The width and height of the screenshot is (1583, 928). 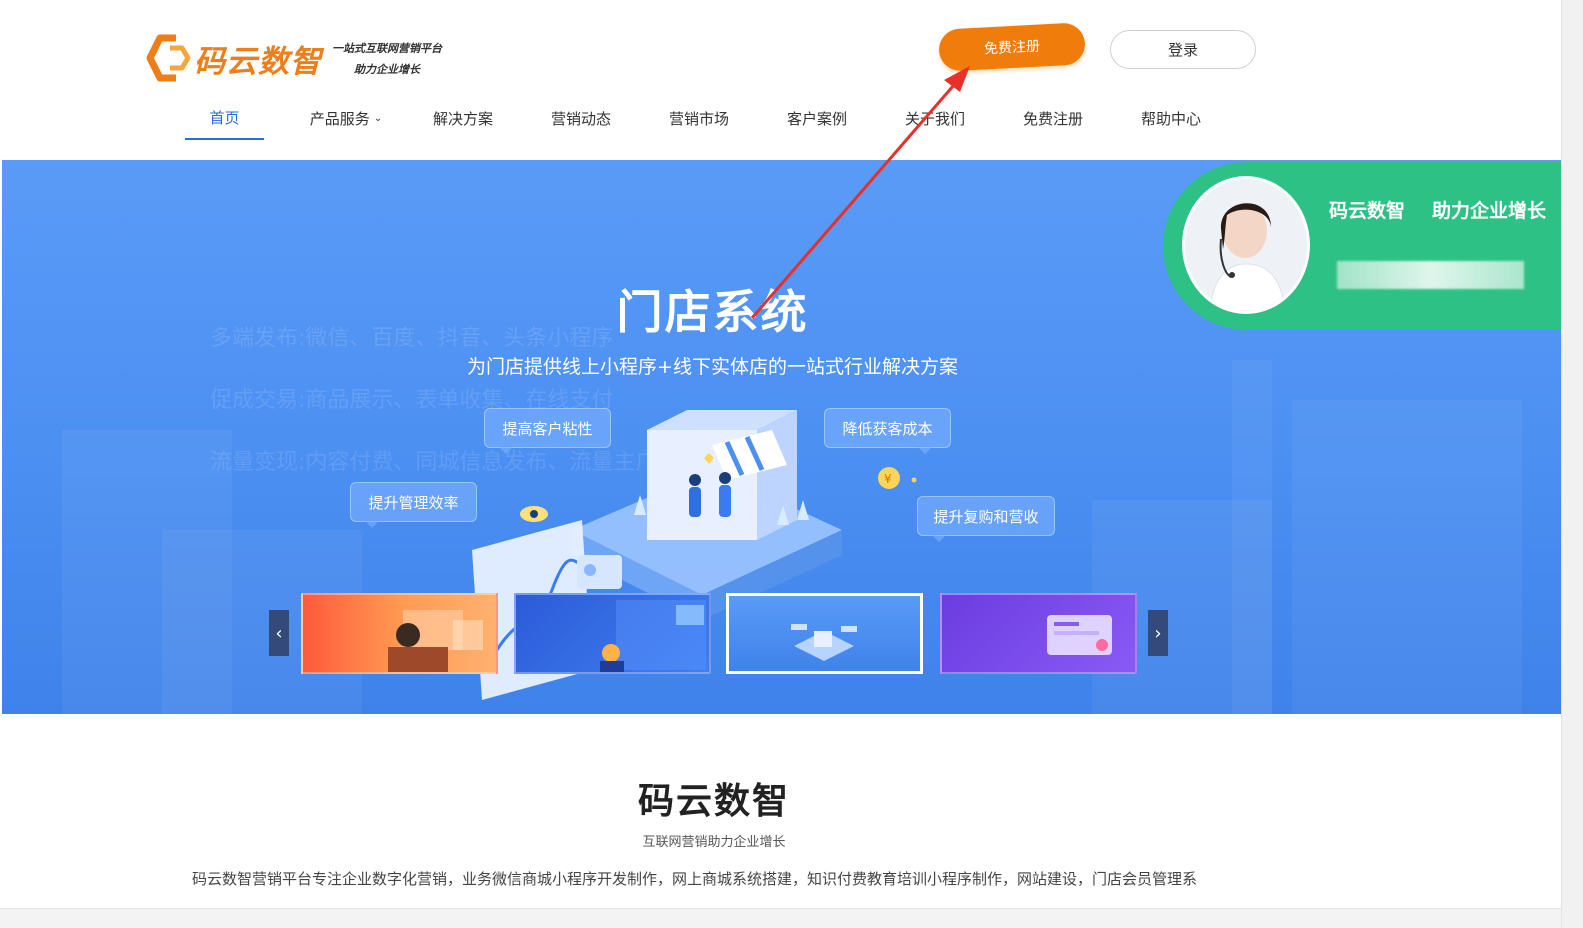 What do you see at coordinates (1367, 211) in the screenshot?
I see `consult-brand: 码云数智` at bounding box center [1367, 211].